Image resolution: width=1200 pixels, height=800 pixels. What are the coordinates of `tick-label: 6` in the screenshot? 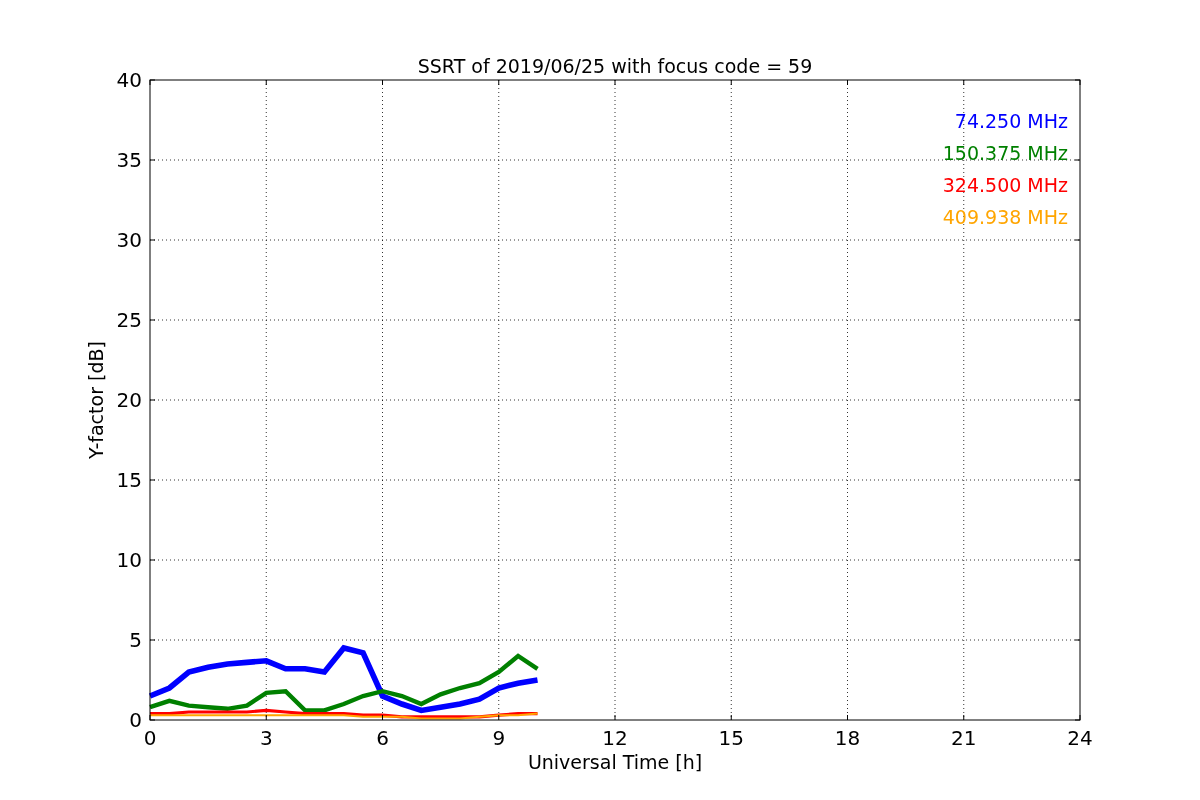 It's located at (382, 738).